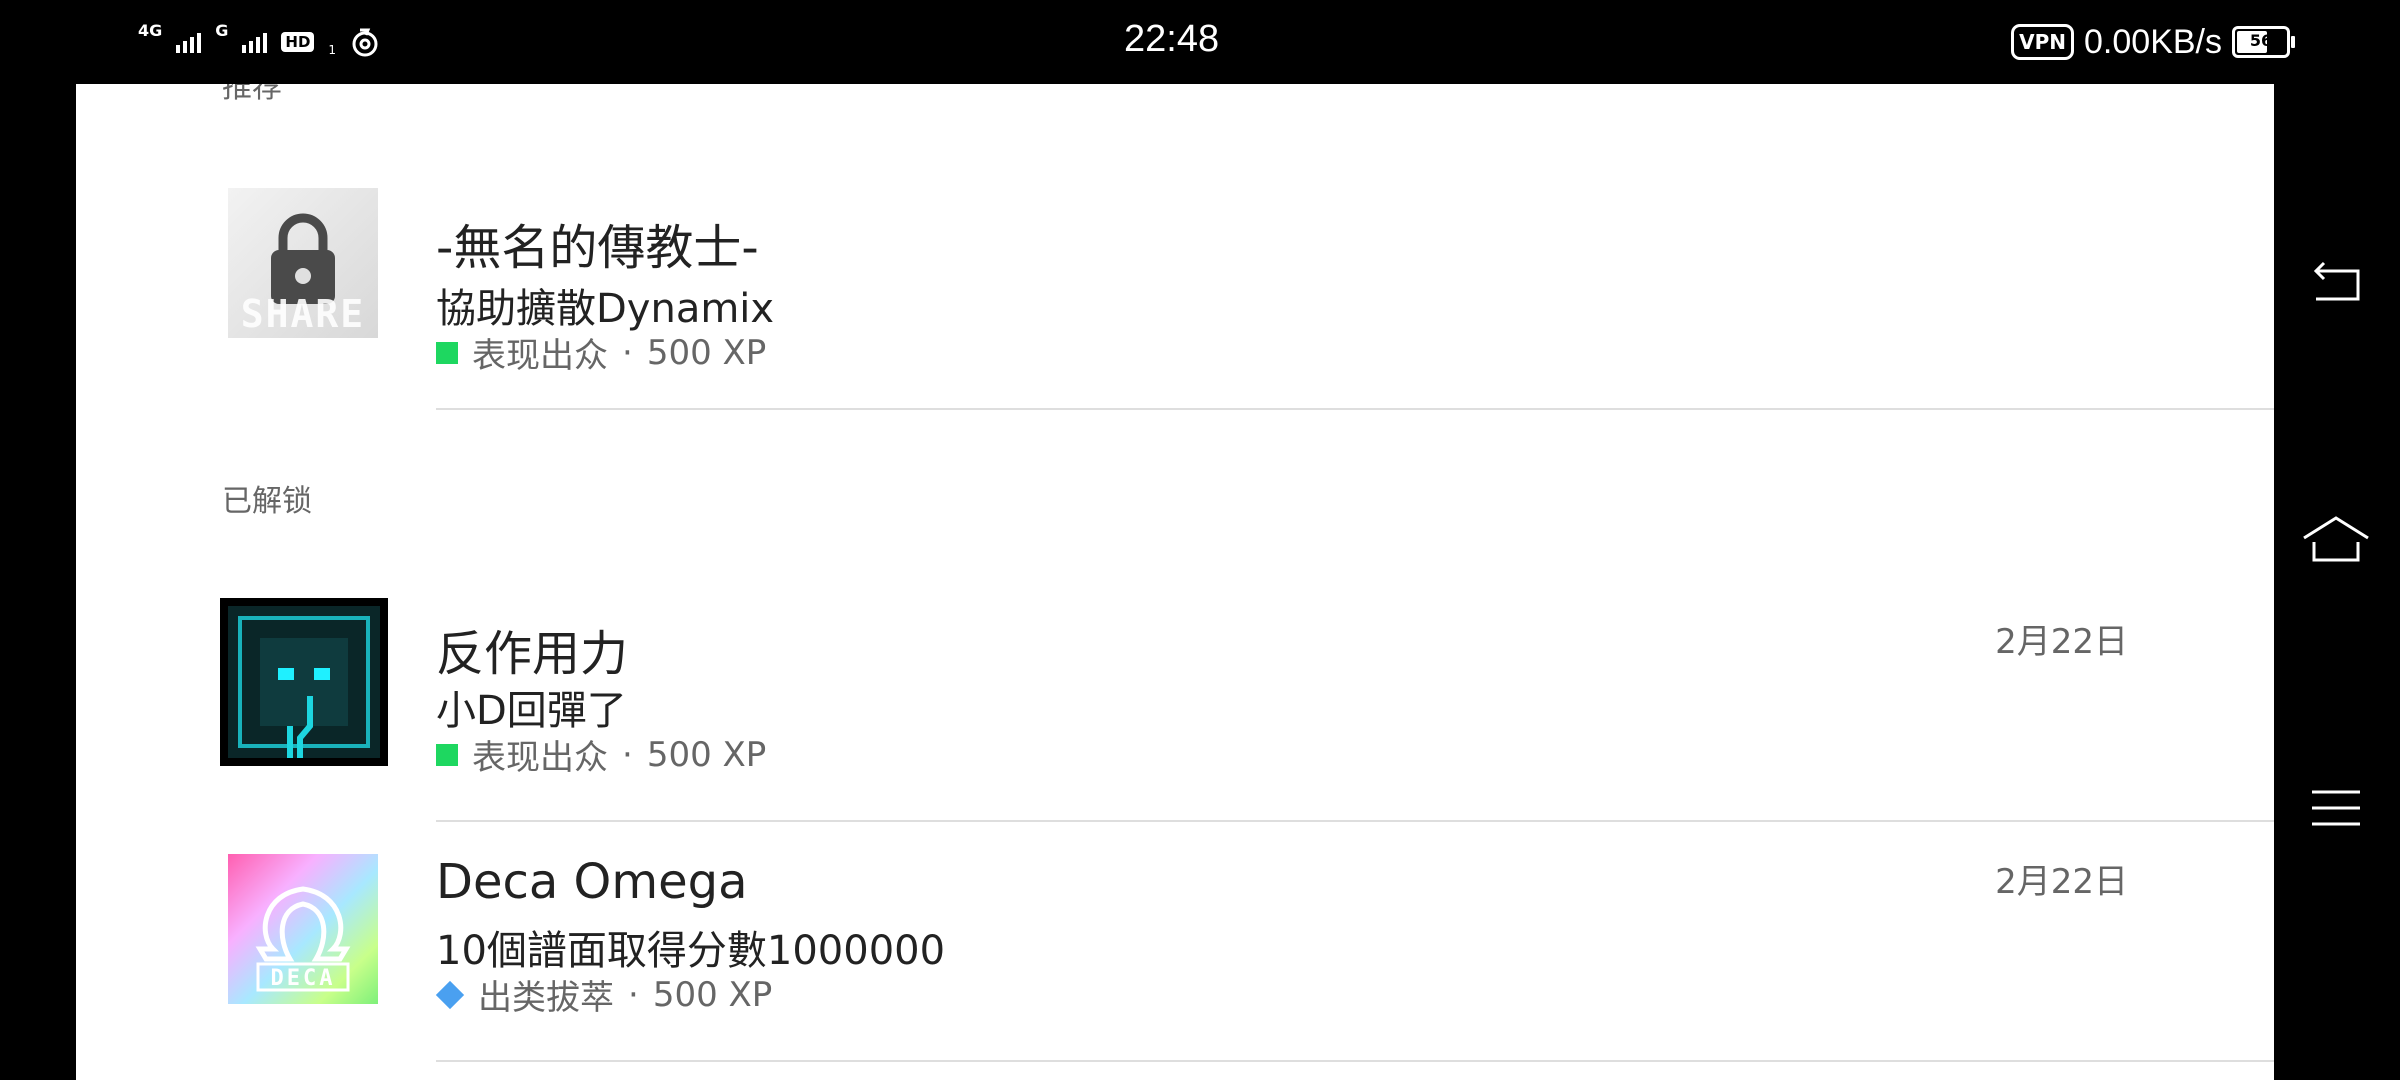  I want to click on vpn-badge: VPN, so click(2043, 42).